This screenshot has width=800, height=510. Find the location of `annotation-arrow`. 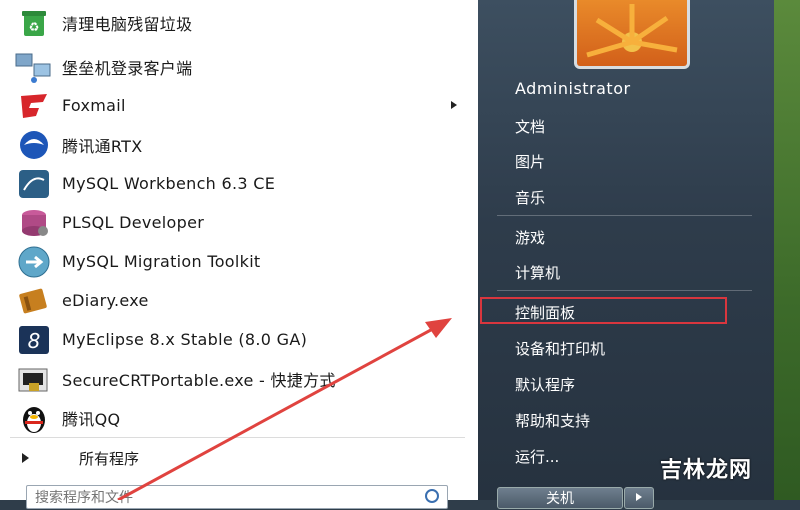

annotation-arrow is located at coordinates (284, 409).